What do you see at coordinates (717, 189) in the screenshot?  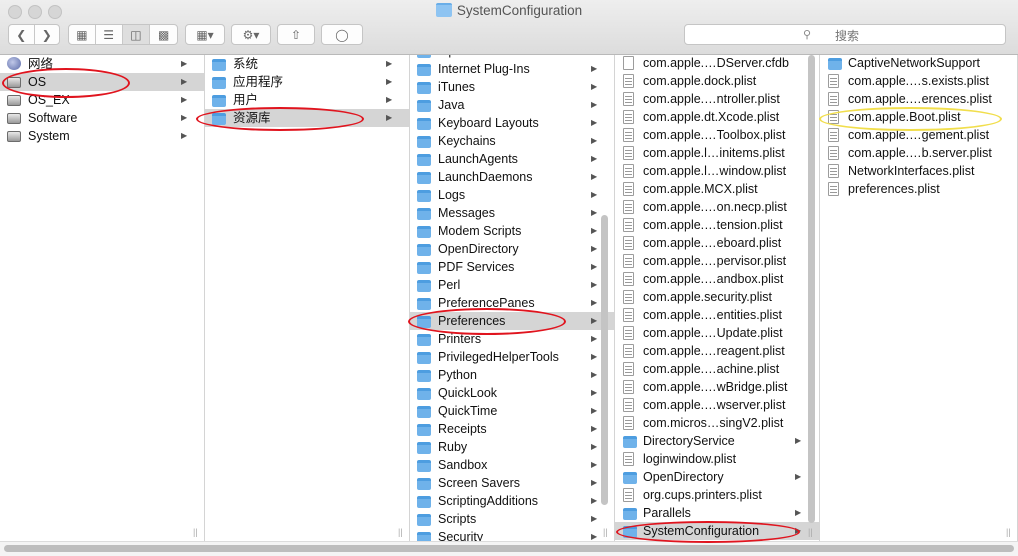 I see `list-item: com.apple.MCX.plist` at bounding box center [717, 189].